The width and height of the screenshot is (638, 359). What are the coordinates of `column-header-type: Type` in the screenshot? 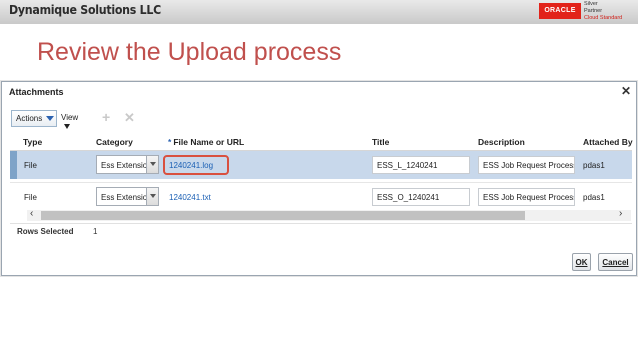 It's located at (32, 142).